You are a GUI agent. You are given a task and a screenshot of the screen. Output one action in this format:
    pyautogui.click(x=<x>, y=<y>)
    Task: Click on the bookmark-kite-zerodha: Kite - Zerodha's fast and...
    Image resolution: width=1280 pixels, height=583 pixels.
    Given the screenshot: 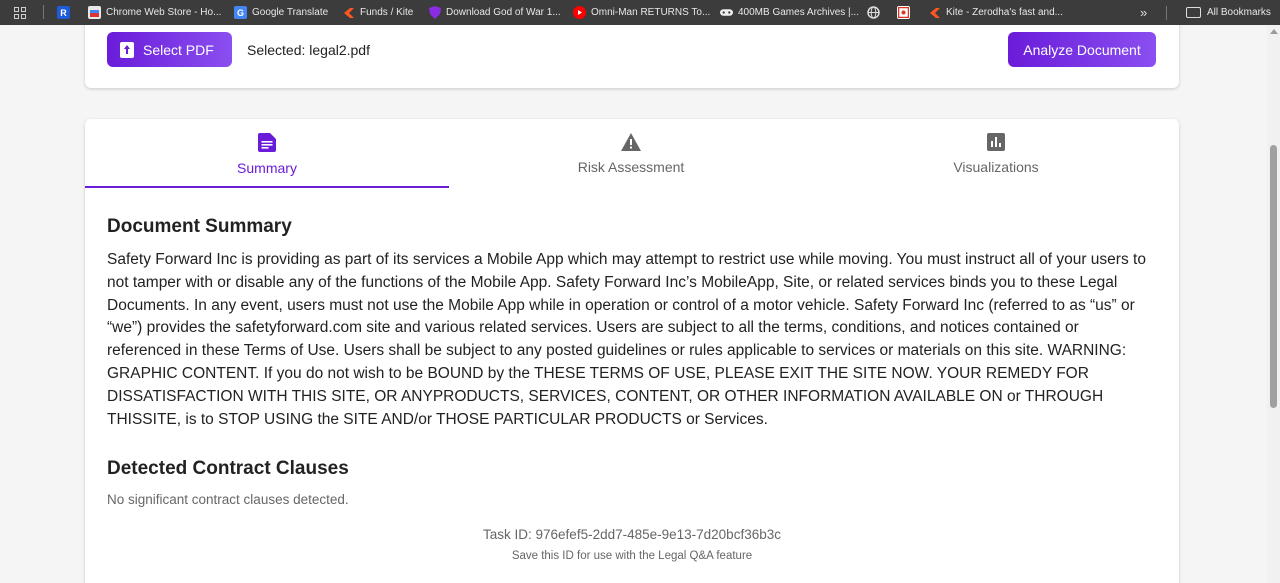 What is the action you would take?
    pyautogui.click(x=995, y=12)
    